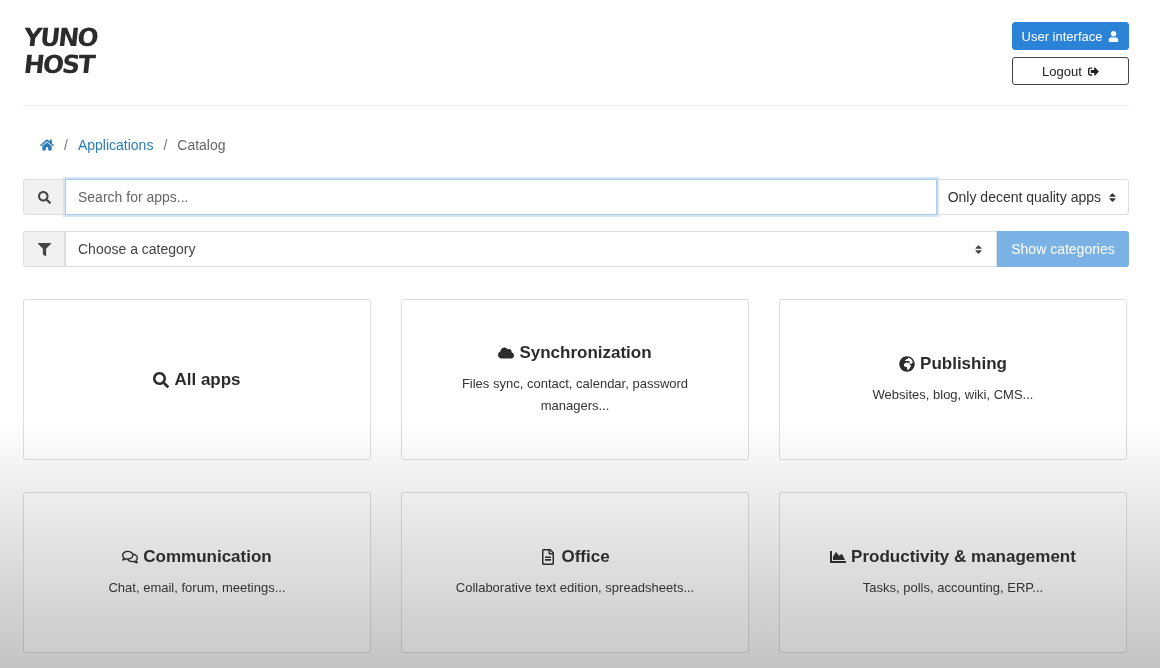  Describe the element at coordinates (1070, 71) in the screenshot. I see `logout-button: Logout` at that location.